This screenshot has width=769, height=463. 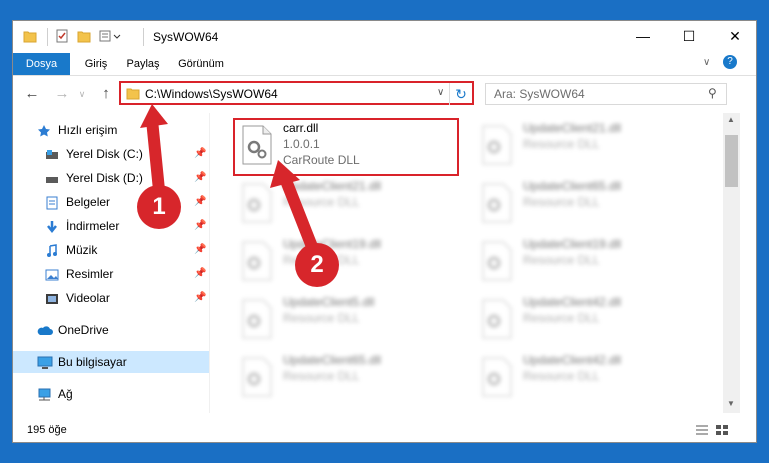 I want to click on annotation-arrows, so click(x=232, y=186).